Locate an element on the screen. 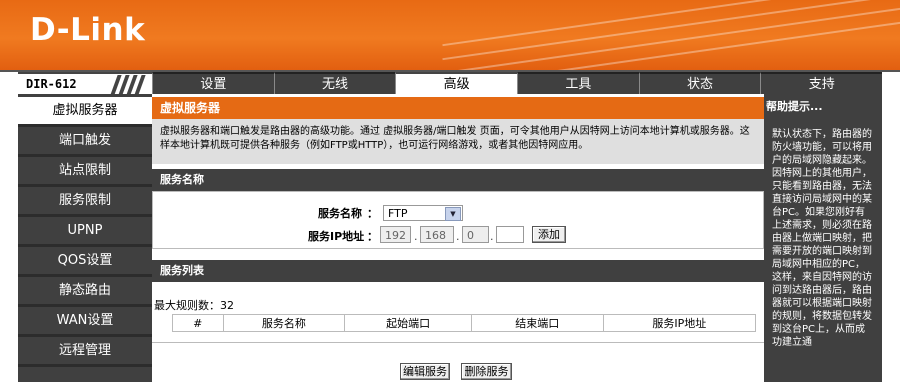  top-tabs: 设置 无线 高级 工具 状态 支持 is located at coordinates (517, 83).